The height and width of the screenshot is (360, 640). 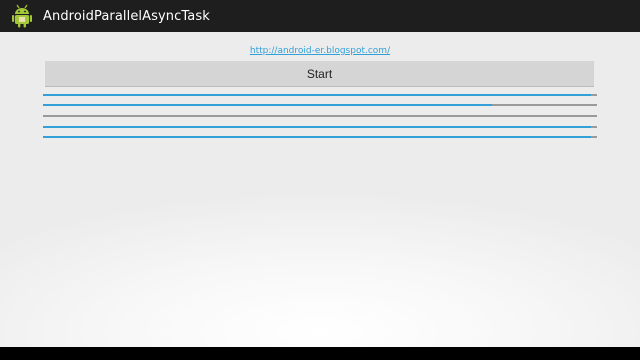 I want to click on home-icon, so click(x=319, y=357).